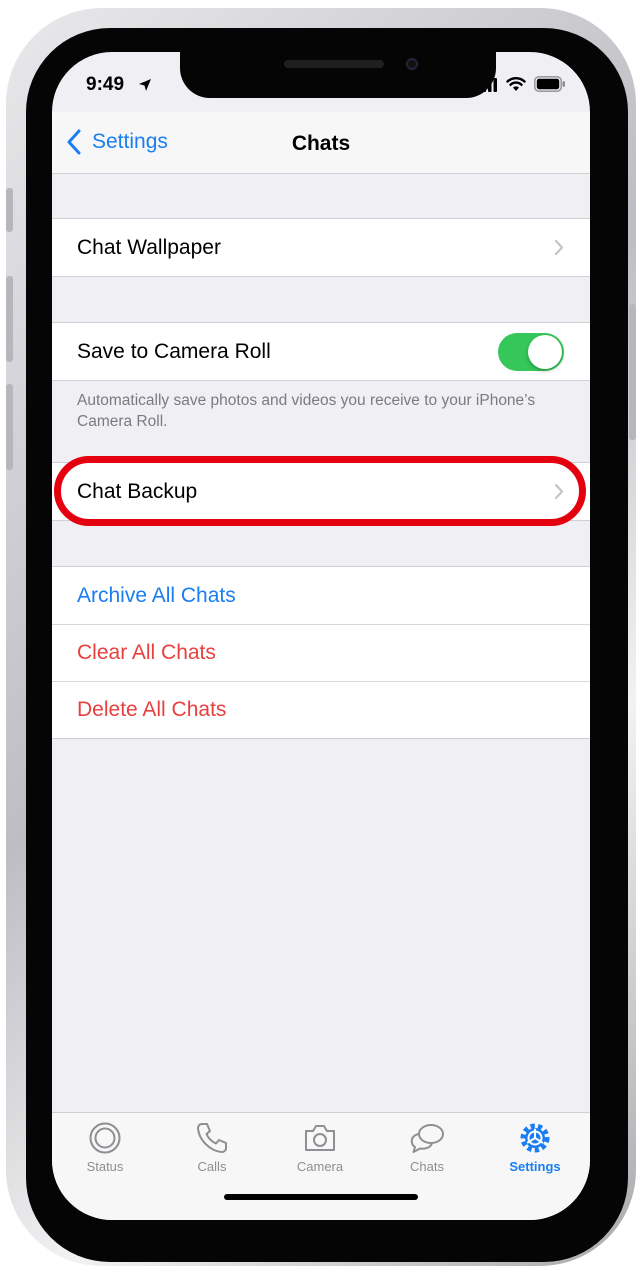  Describe the element at coordinates (535, 1166) in the screenshot. I see `tab-settings-label: Settings` at that location.